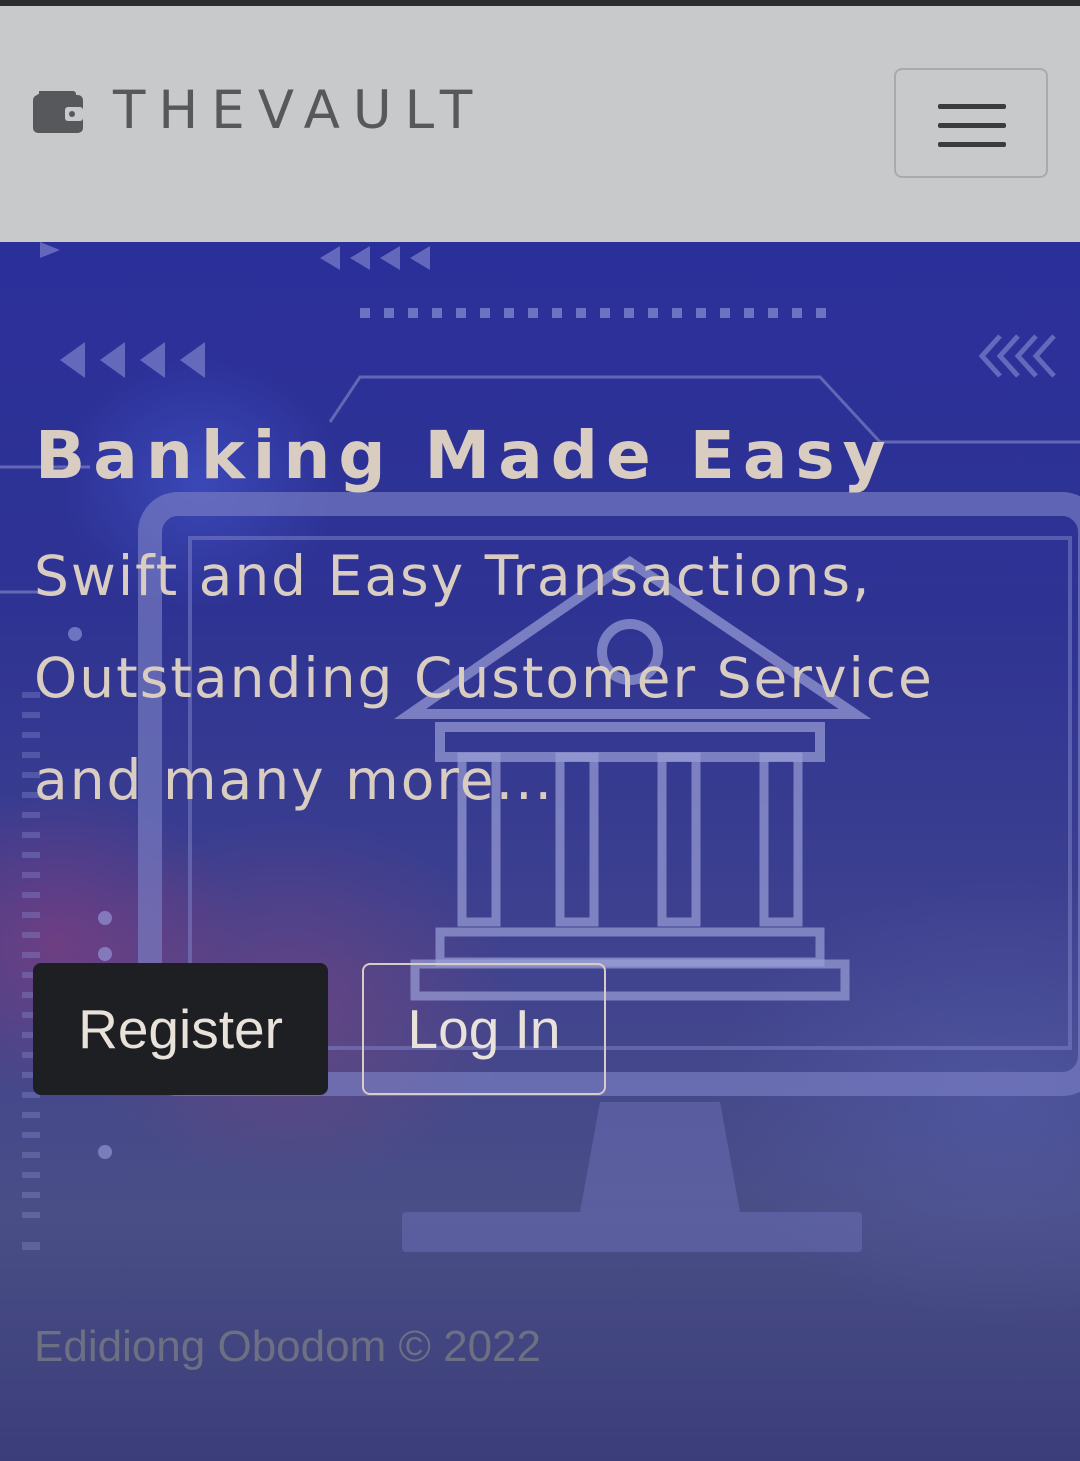 The image size is (1080, 1461). I want to click on register-button: Register, so click(180, 1029).